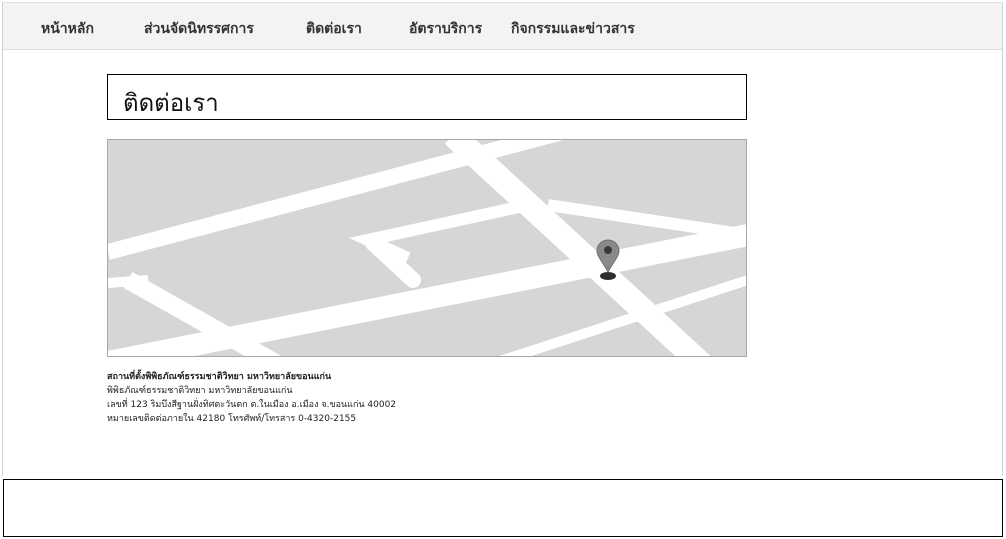 The height and width of the screenshot is (539, 1006). I want to click on page-title: ติดต่อเรา, so click(171, 103).